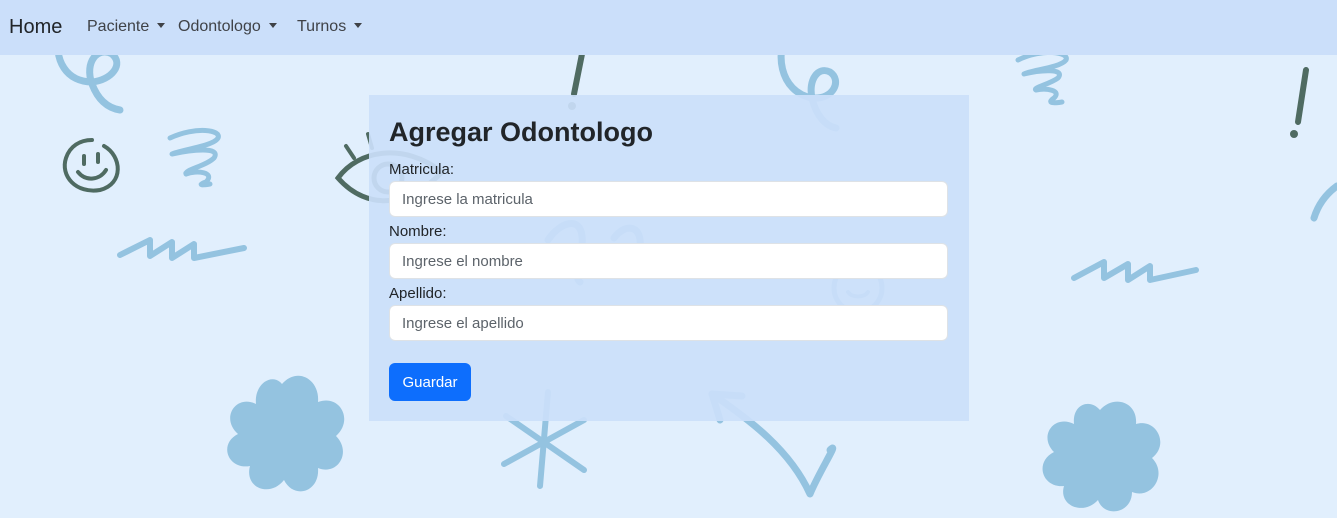 The height and width of the screenshot is (518, 1337). Describe the element at coordinates (322, 26) in the screenshot. I see `nav-item-label: Turnos` at that location.